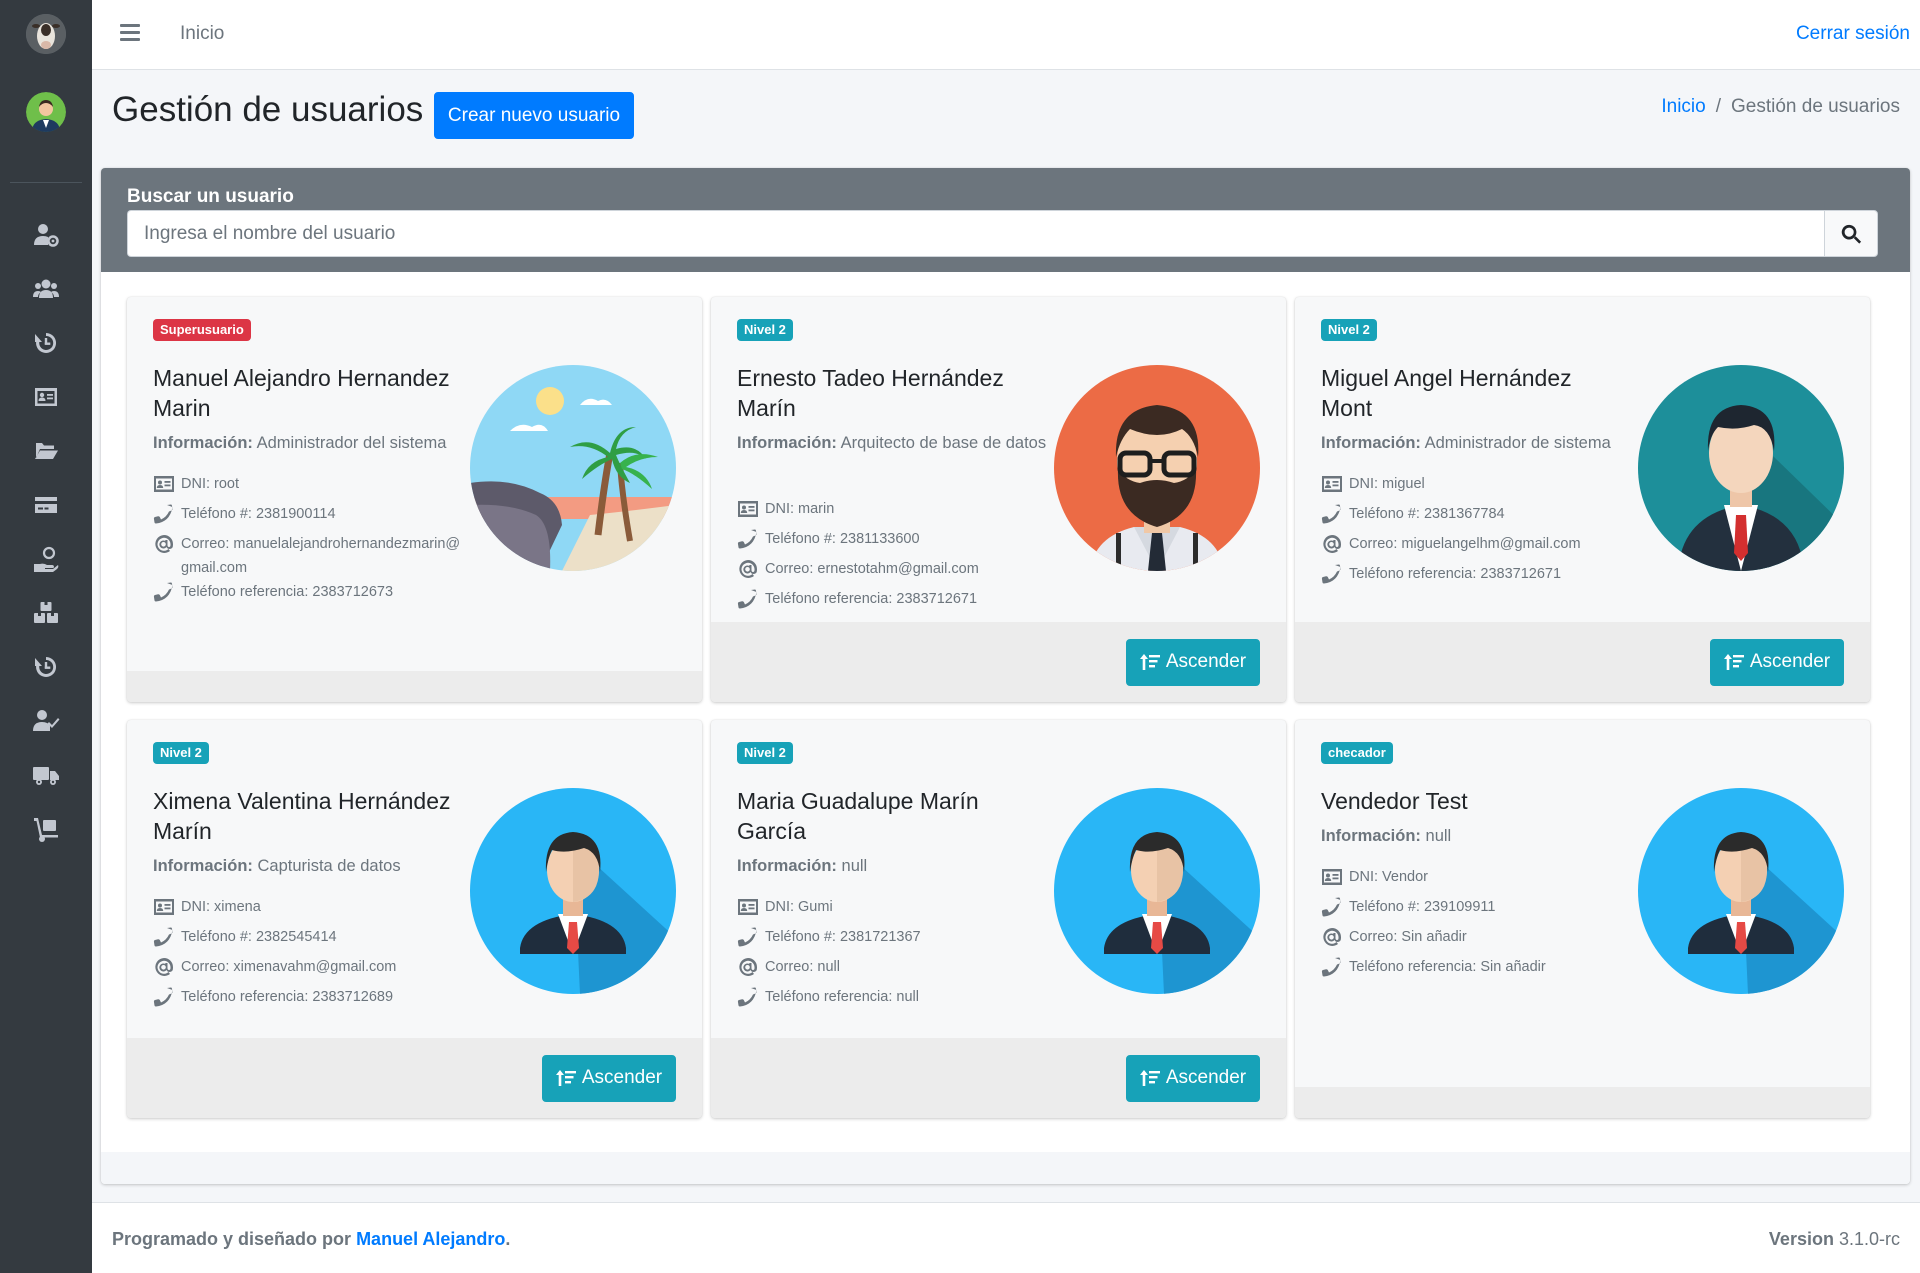 The height and width of the screenshot is (1273, 1920). I want to click on sidebar-item-user-admin, so click(46, 235).